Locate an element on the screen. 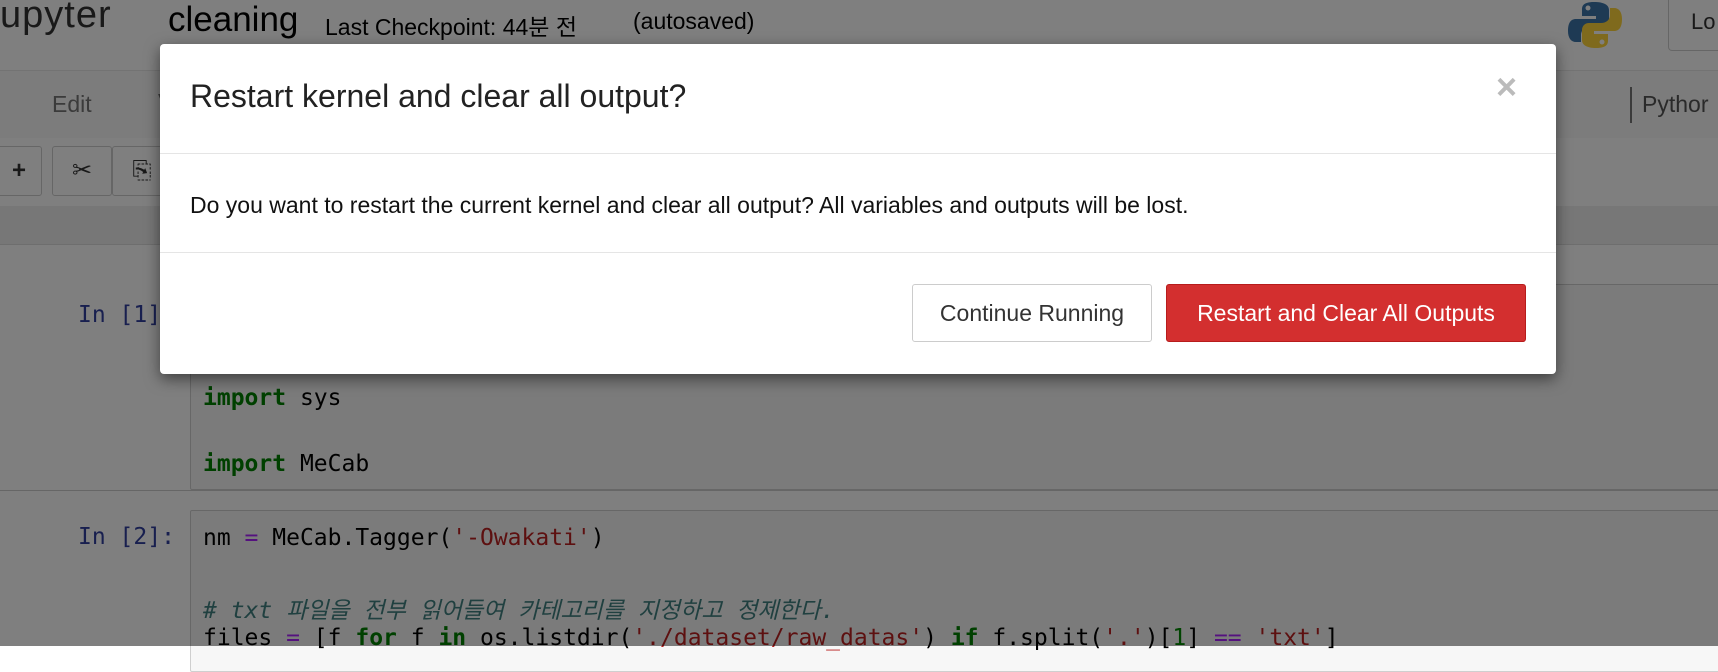 Image resolution: width=1718 pixels, height=672 pixels. dialog-footer-divider is located at coordinates (858, 252).